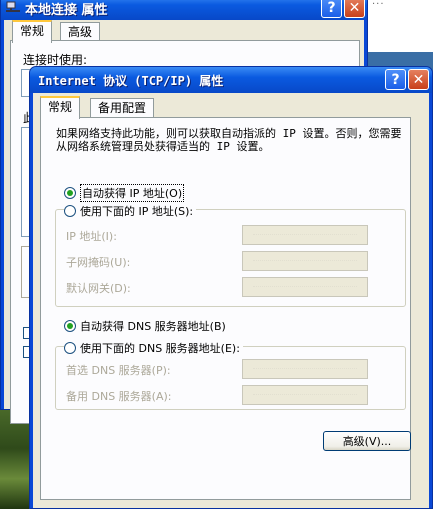  I want to click on ip-manual-label: 使用下面的 IP 地址(S):, so click(137, 211).